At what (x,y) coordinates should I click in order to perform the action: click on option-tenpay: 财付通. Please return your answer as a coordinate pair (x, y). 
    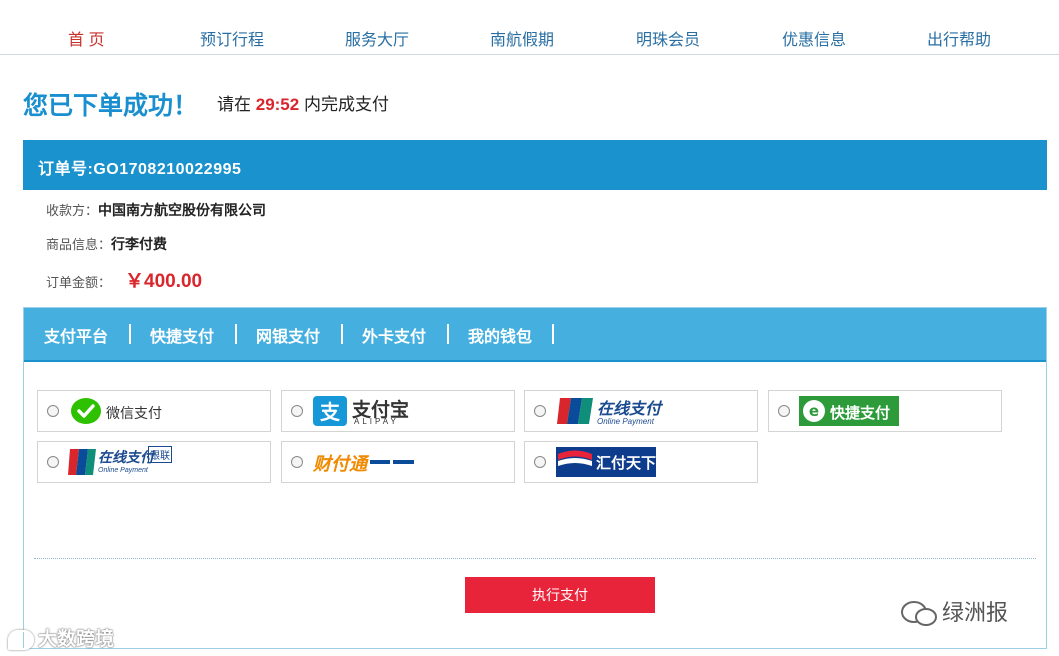
    Looking at the image, I should click on (398, 462).